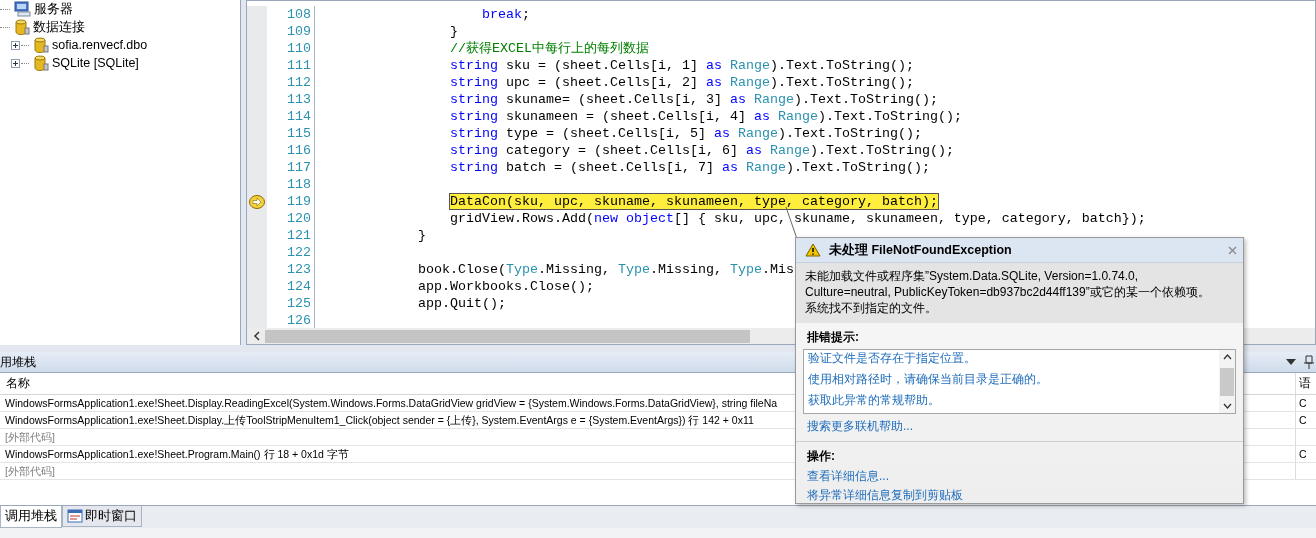  Describe the element at coordinates (391, 403) in the screenshot. I see `stack-frame: WindowsFormsApplication1.exe!Sheet.Display.ReadingExcel(System.Windows.Forms.DataGridView gridView = {System.Windows.Forms.DataGridView}, string fileNa` at that location.